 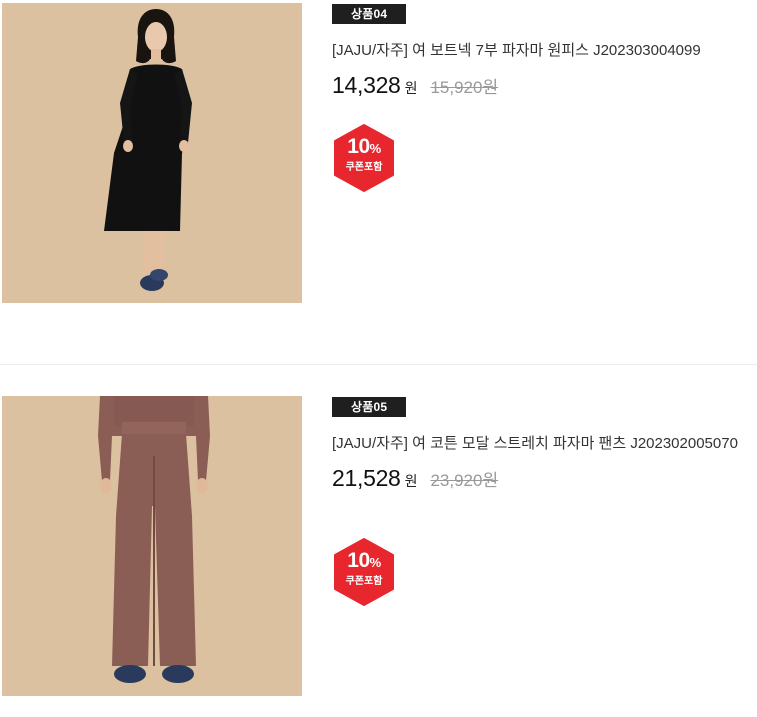 I want to click on product-number-tag: 상품05, so click(x=369, y=407).